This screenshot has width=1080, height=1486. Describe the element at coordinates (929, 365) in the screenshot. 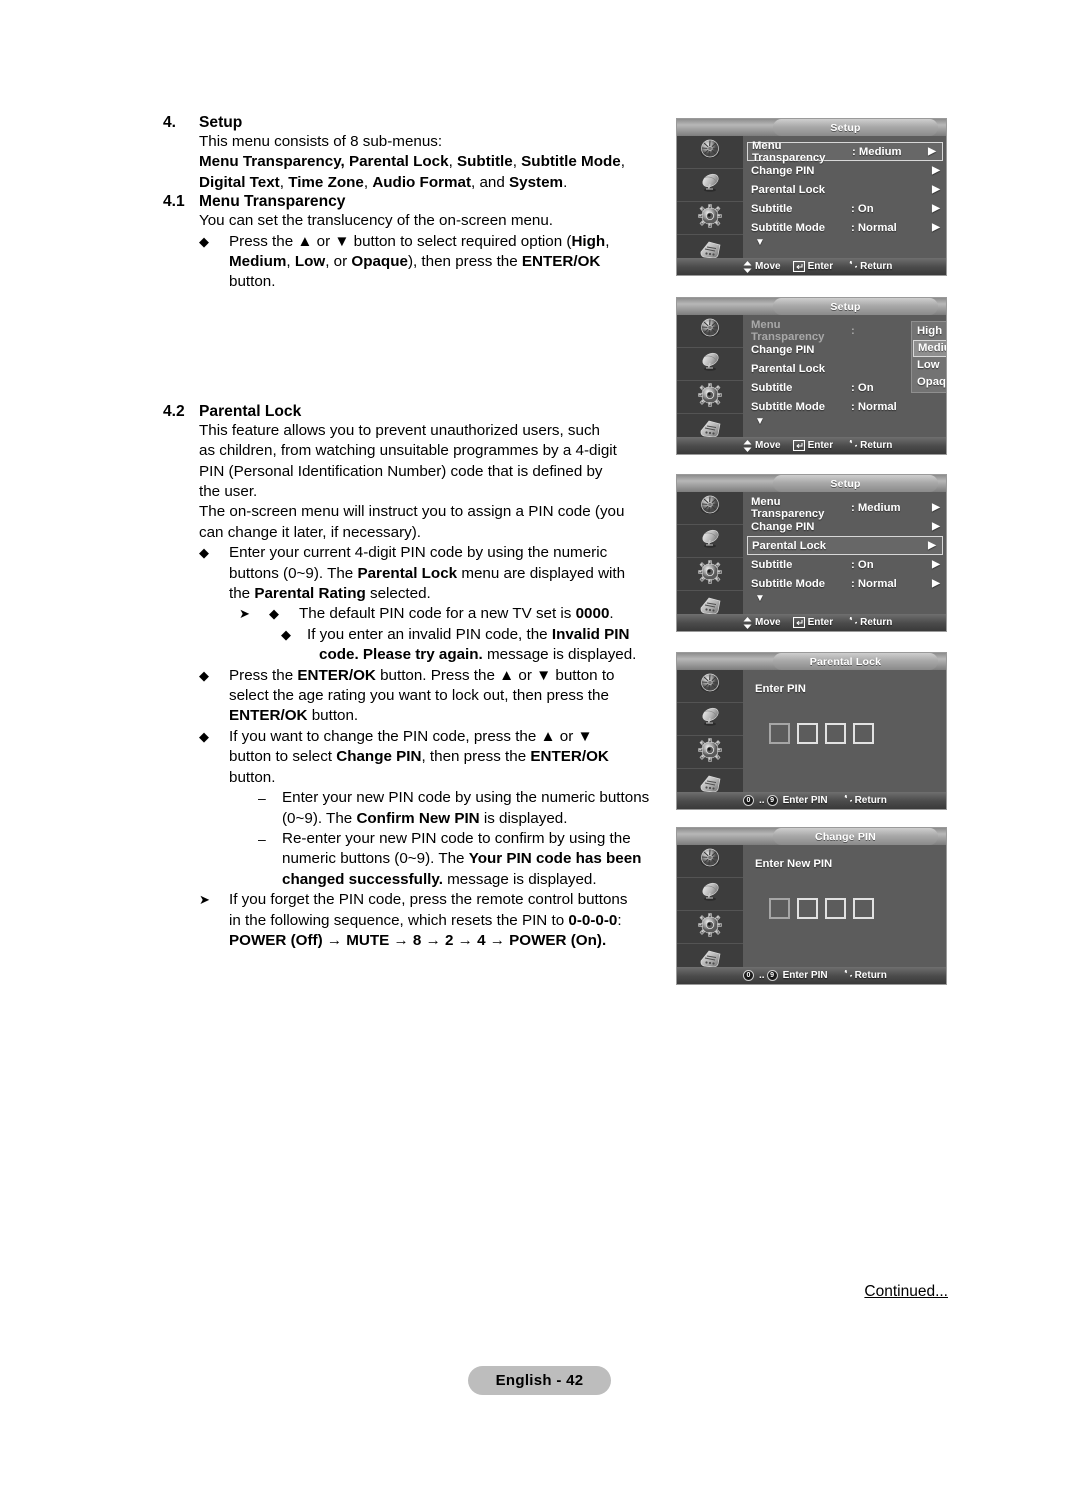

I see `dropdown-option-low: Low` at that location.